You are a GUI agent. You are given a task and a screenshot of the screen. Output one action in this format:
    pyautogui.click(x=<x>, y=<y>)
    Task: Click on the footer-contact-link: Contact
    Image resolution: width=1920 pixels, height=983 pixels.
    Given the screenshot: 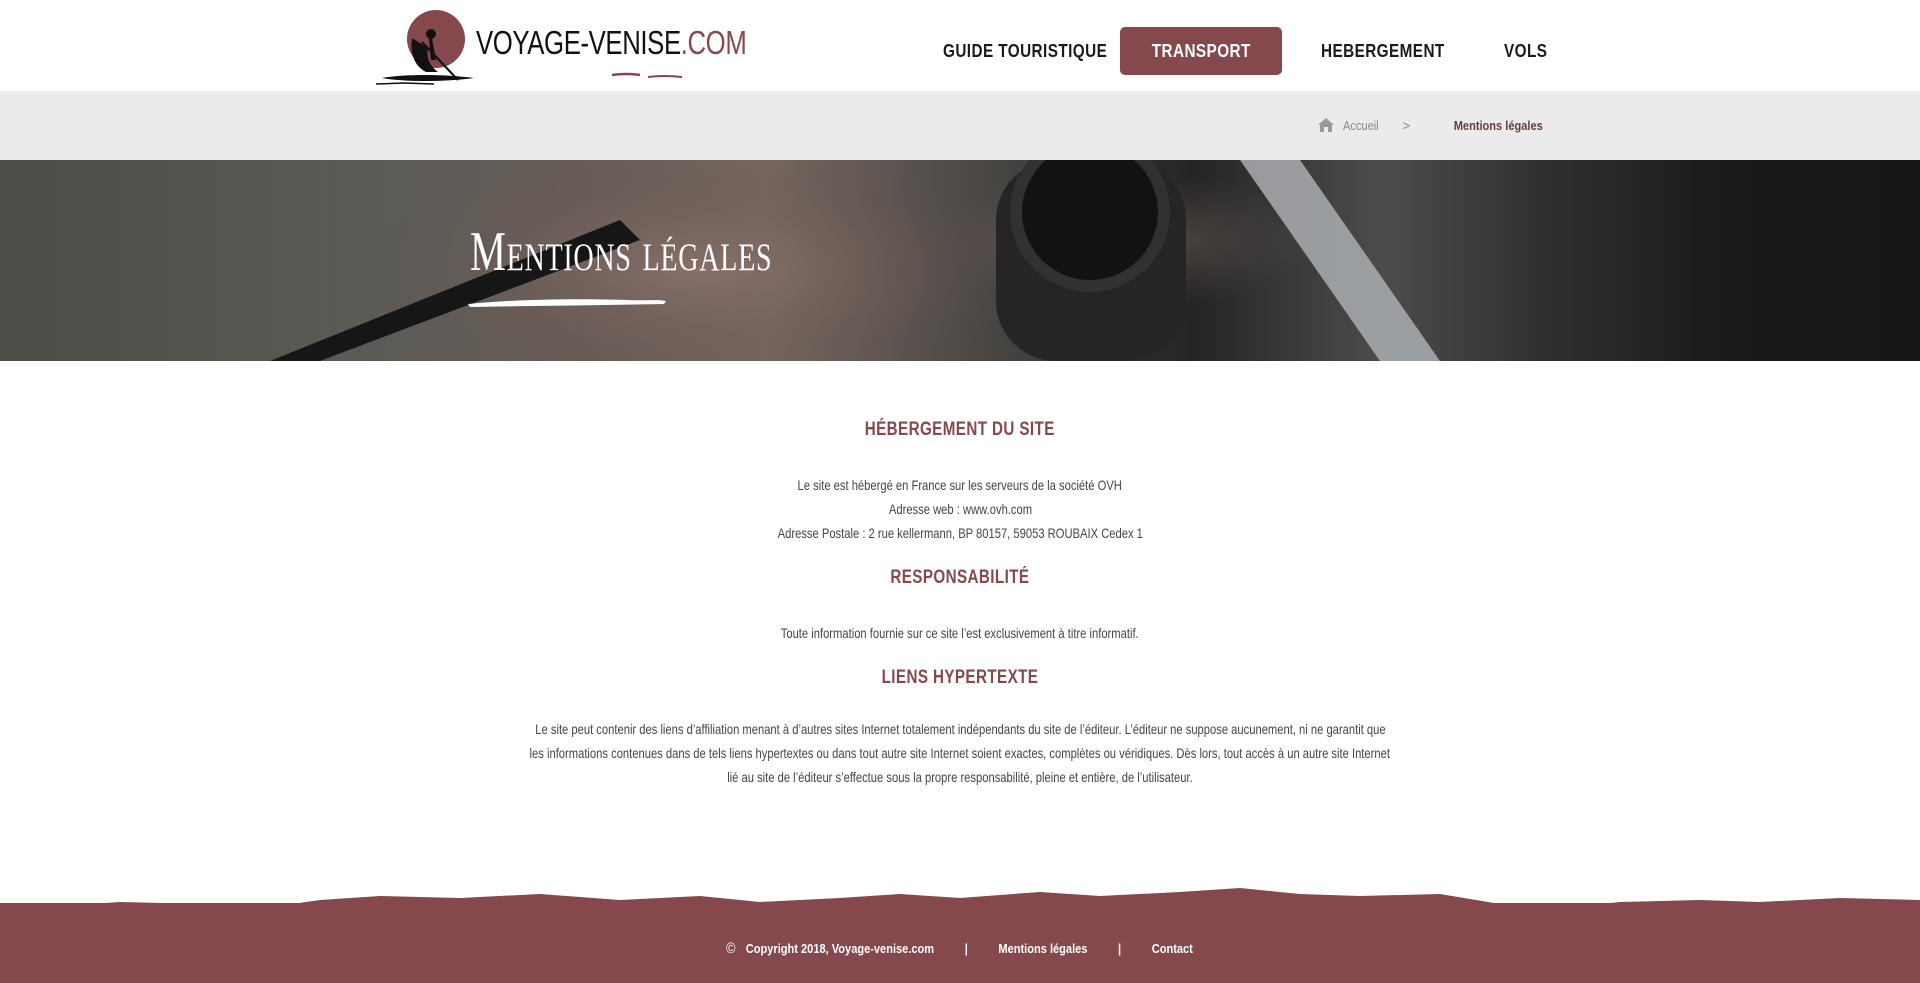 What is the action you would take?
    pyautogui.click(x=1172, y=948)
    